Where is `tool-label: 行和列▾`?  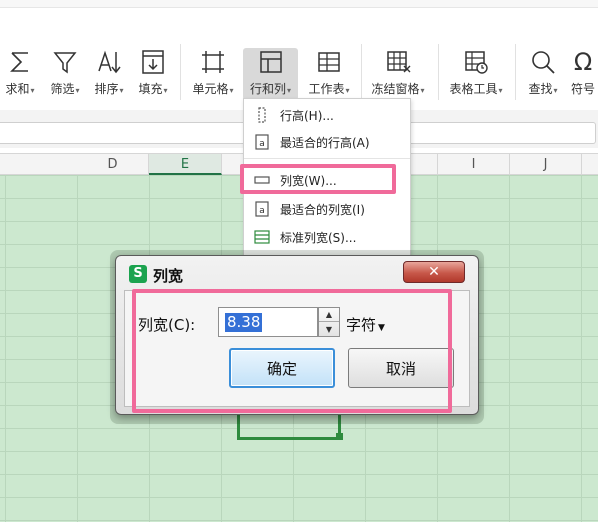
tool-label: 行和列▾ is located at coordinates (270, 89).